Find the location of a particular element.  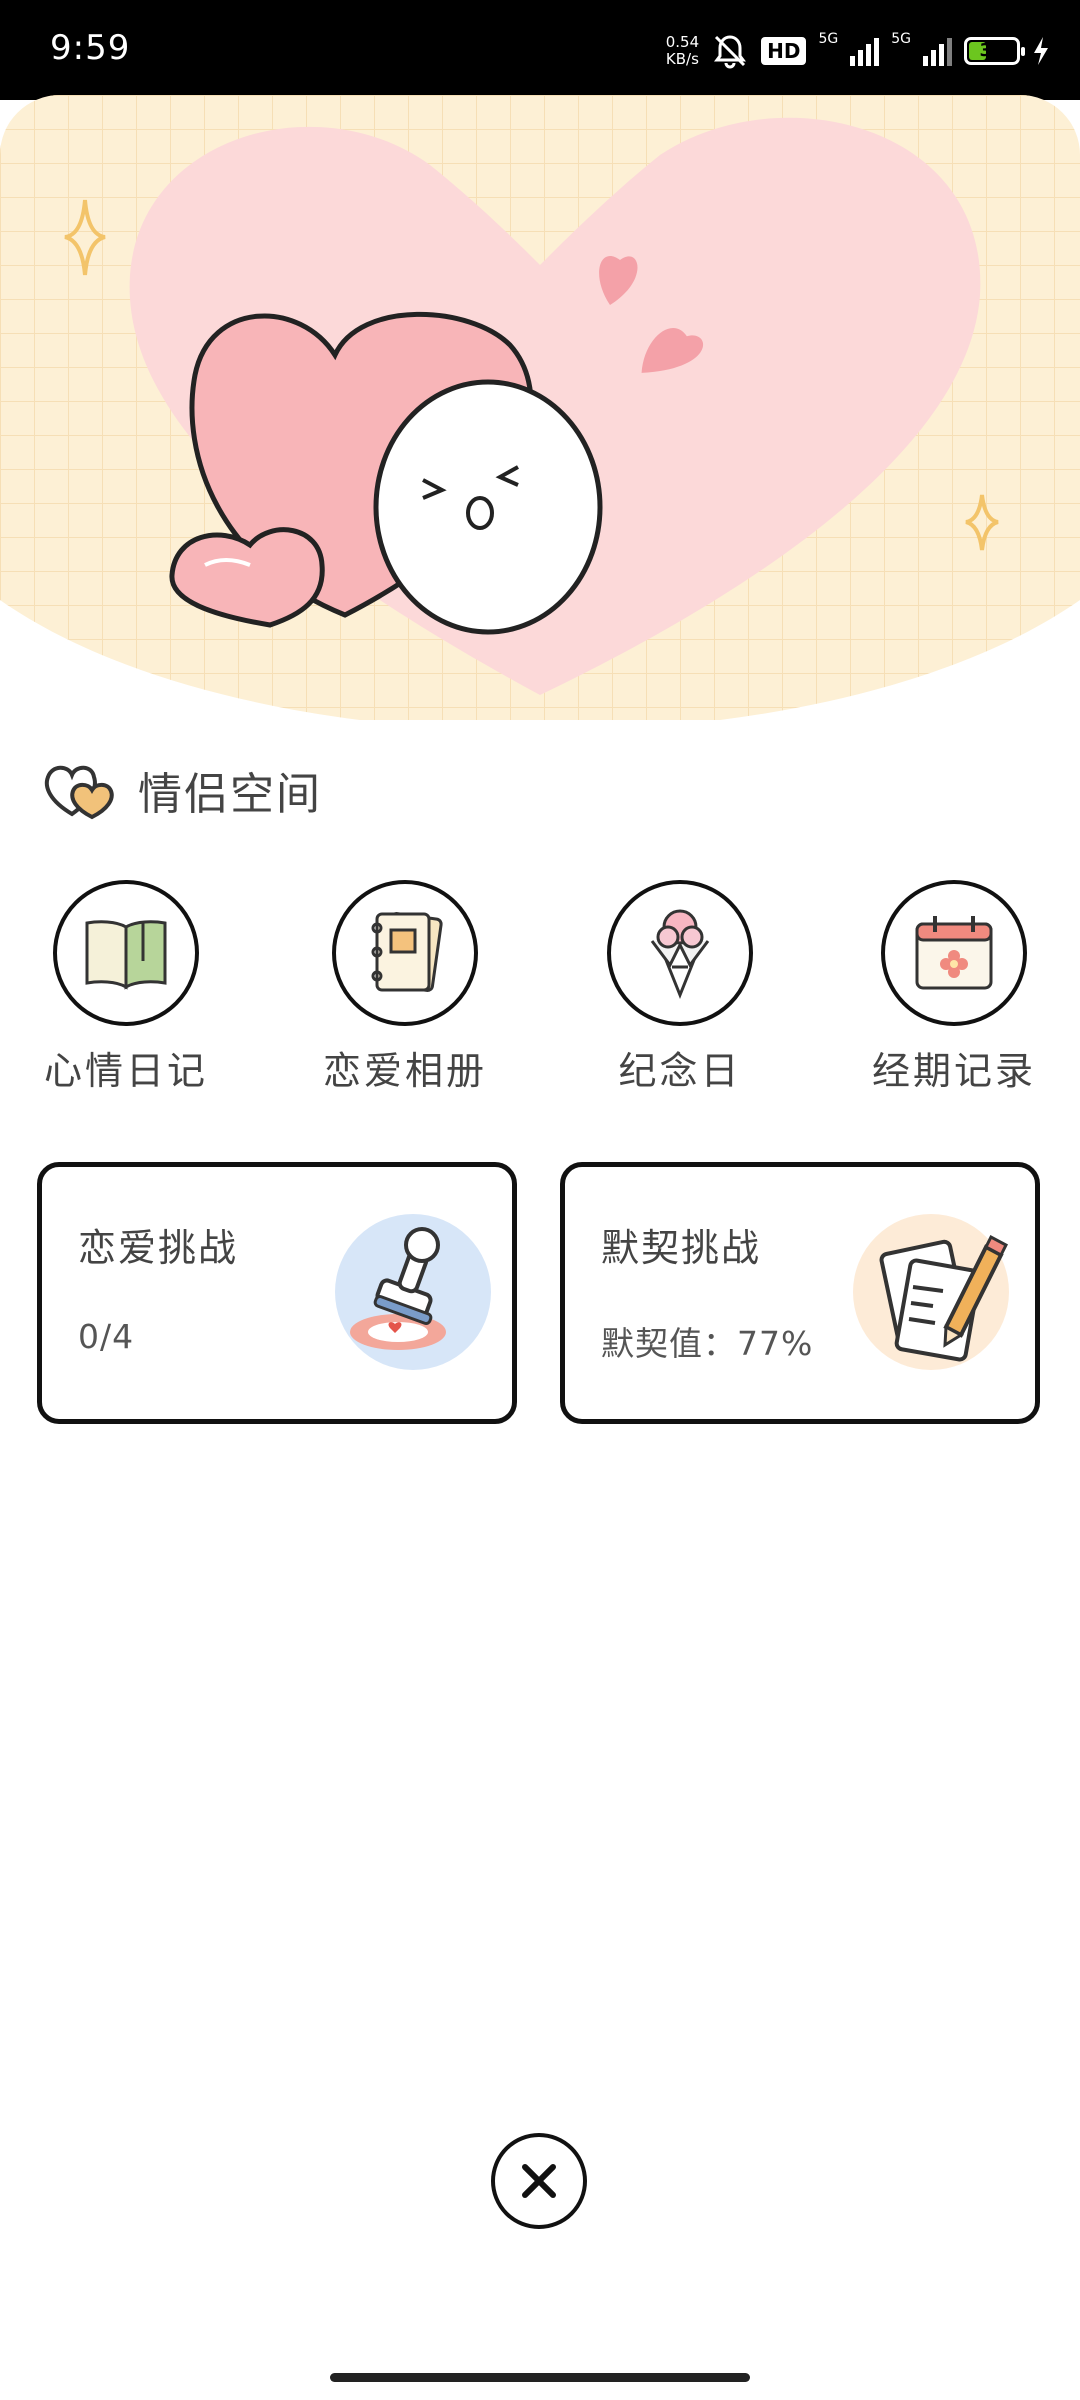

battery-level: 32 is located at coordinates (992, 50).